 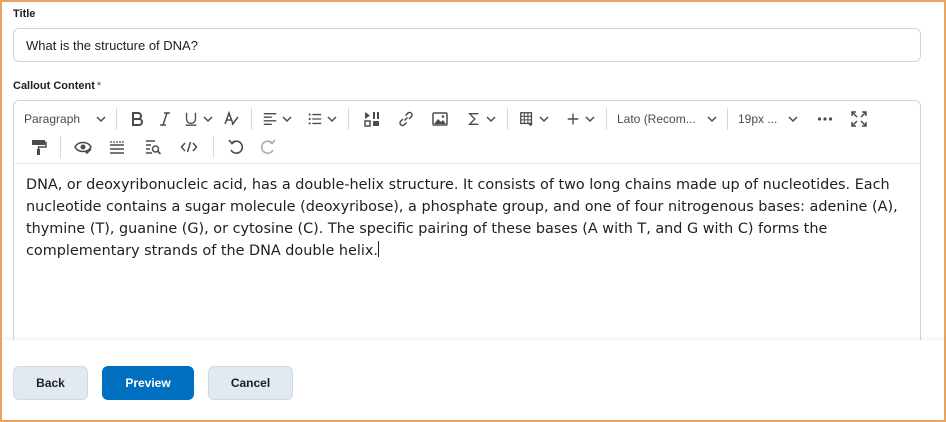 I want to click on link-button, so click(x=406, y=119).